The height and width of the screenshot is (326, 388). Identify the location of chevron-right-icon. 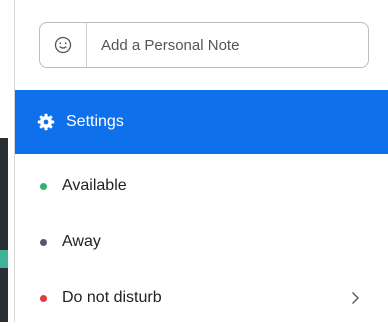
(355, 298).